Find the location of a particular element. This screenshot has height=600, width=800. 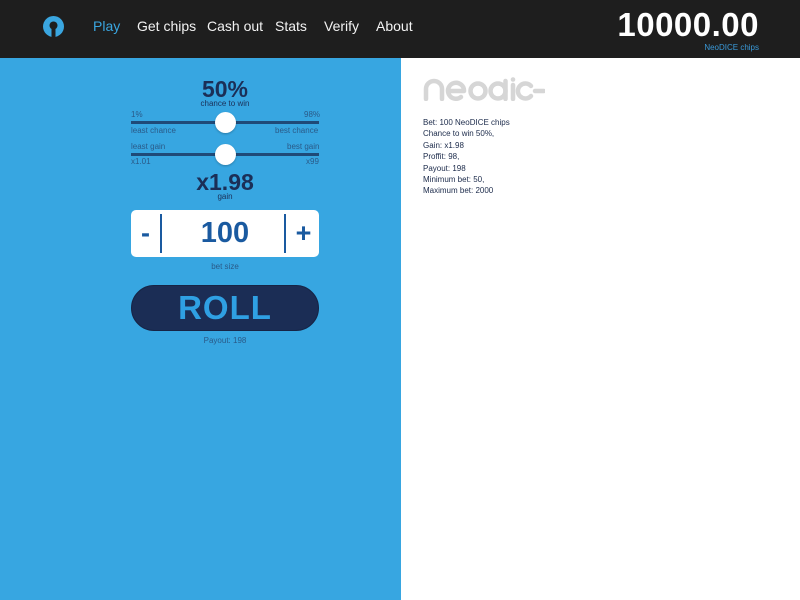

nav-get-chips: Get chips is located at coordinates (166, 26).